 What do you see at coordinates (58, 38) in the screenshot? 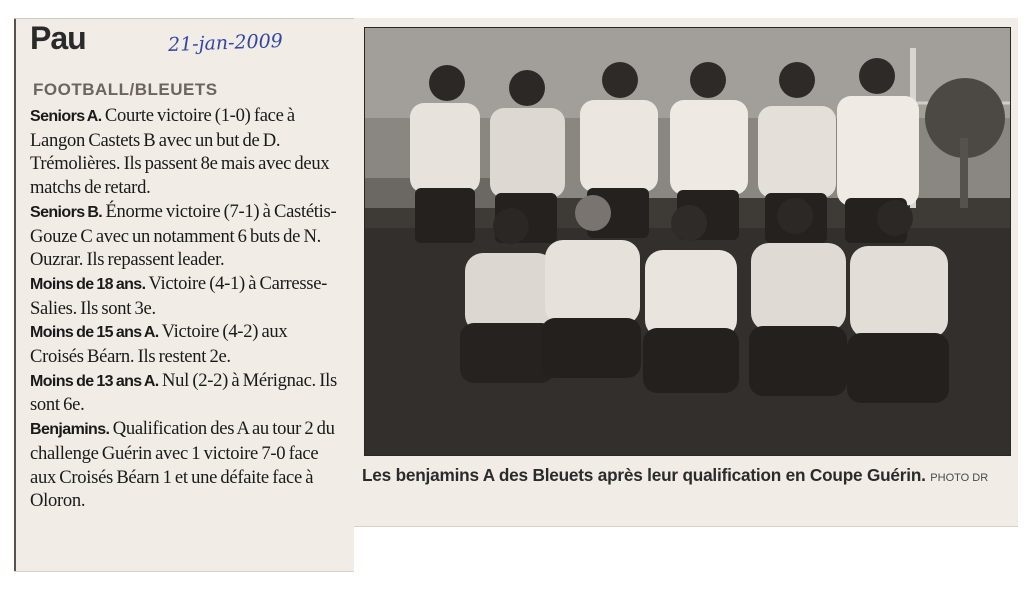
I see `page-title: Pau` at bounding box center [58, 38].